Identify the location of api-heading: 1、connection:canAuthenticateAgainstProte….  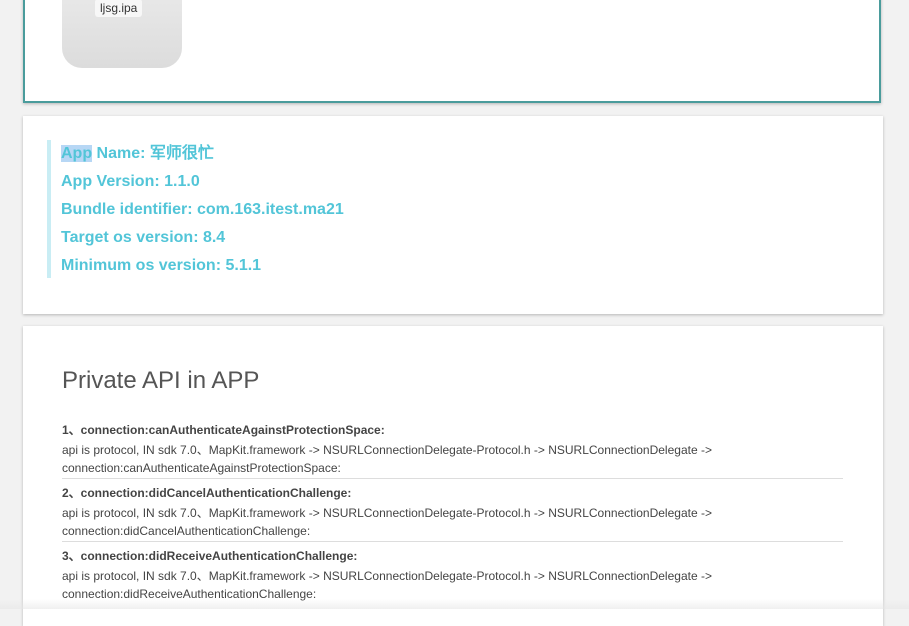
(223, 430).